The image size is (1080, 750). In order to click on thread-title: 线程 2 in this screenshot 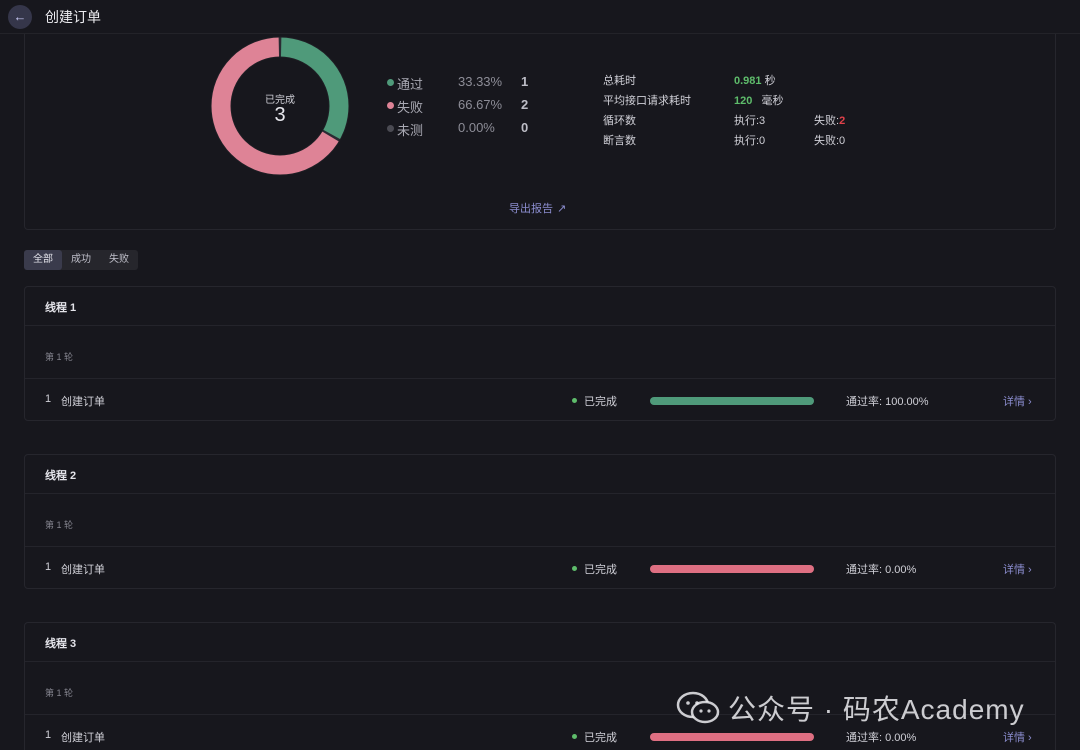, I will do `click(61, 476)`.